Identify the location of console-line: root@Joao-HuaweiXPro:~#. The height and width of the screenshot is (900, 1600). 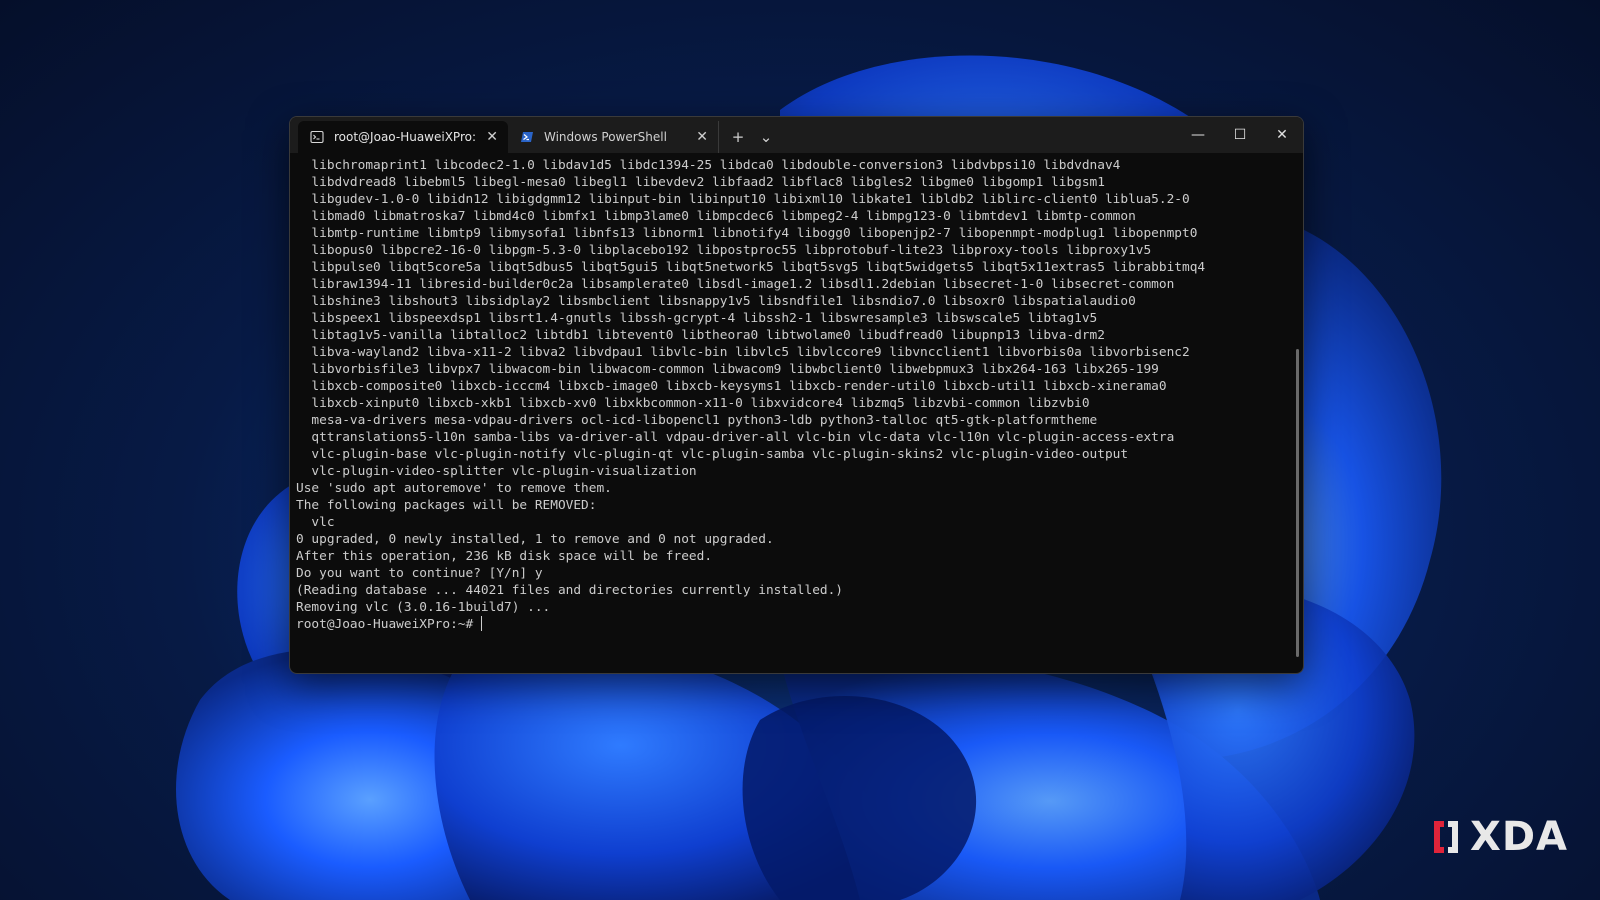
(389, 624).